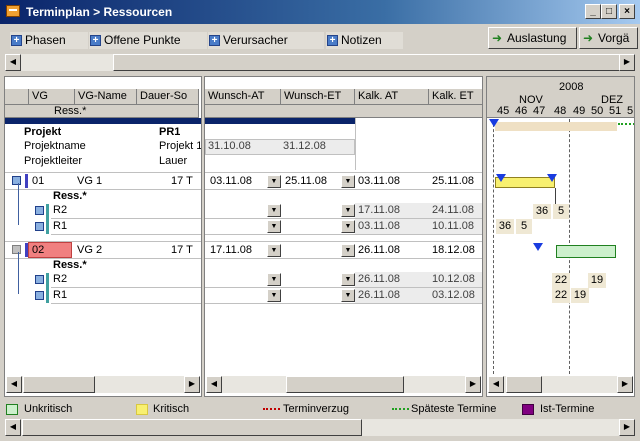 Image resolution: width=640 pixels, height=441 pixels. Describe the element at coordinates (103, 121) in the screenshot. I see `selection-bar` at that location.